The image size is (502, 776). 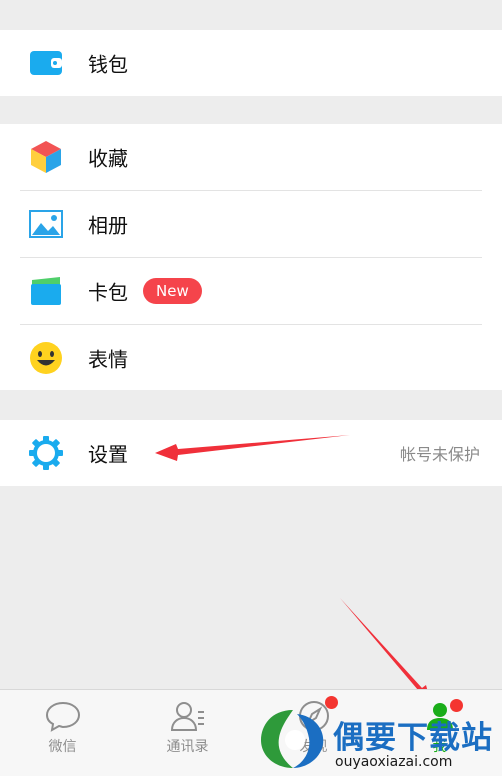 I want to click on menu-label-album: 相册, so click(x=108, y=225).